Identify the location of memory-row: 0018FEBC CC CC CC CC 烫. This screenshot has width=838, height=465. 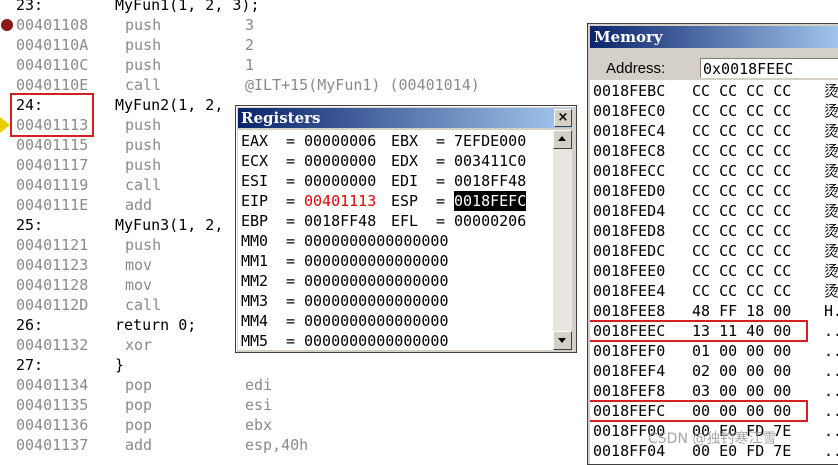
(715, 91).